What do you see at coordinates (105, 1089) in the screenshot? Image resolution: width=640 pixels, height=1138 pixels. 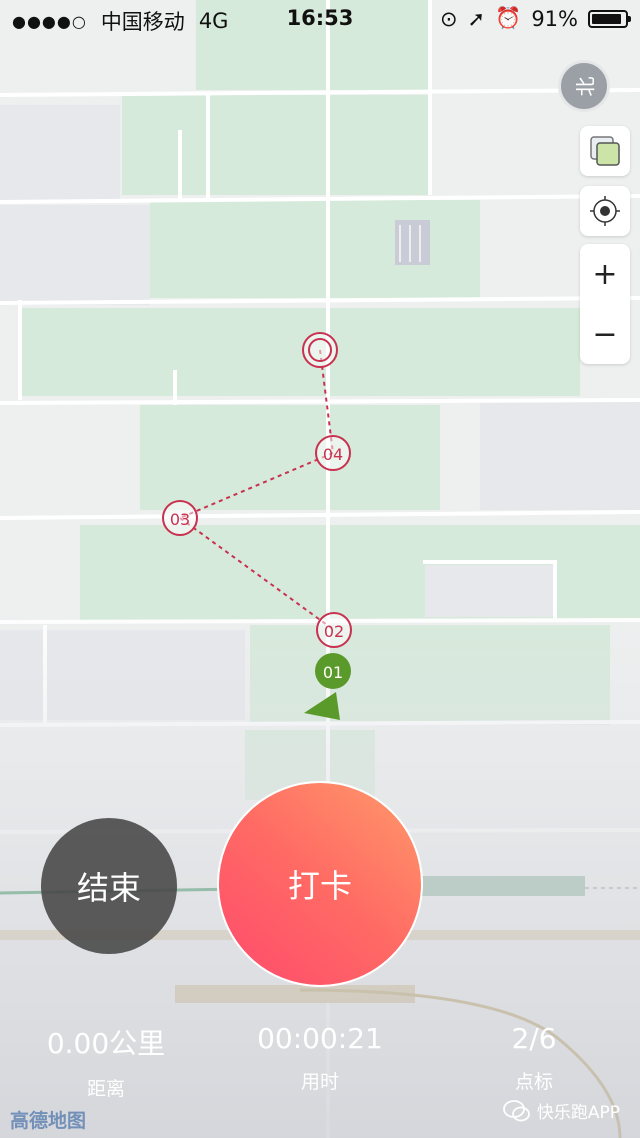 I see `distance-label: 距离` at bounding box center [105, 1089].